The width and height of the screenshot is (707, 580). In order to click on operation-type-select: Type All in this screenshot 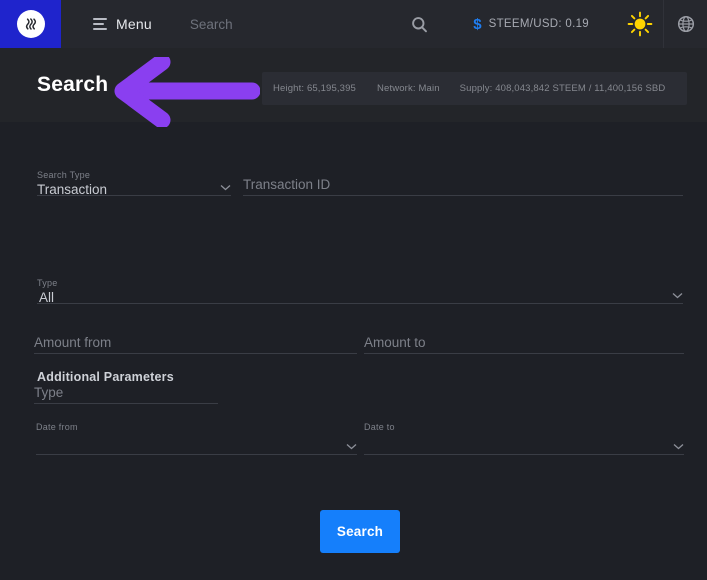, I will do `click(360, 291)`.